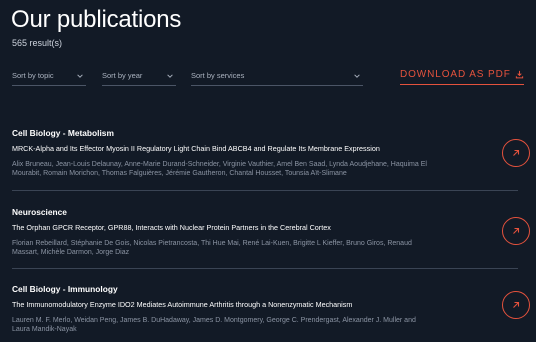  What do you see at coordinates (39, 212) in the screenshot?
I see `publication-category: Neuroscience` at bounding box center [39, 212].